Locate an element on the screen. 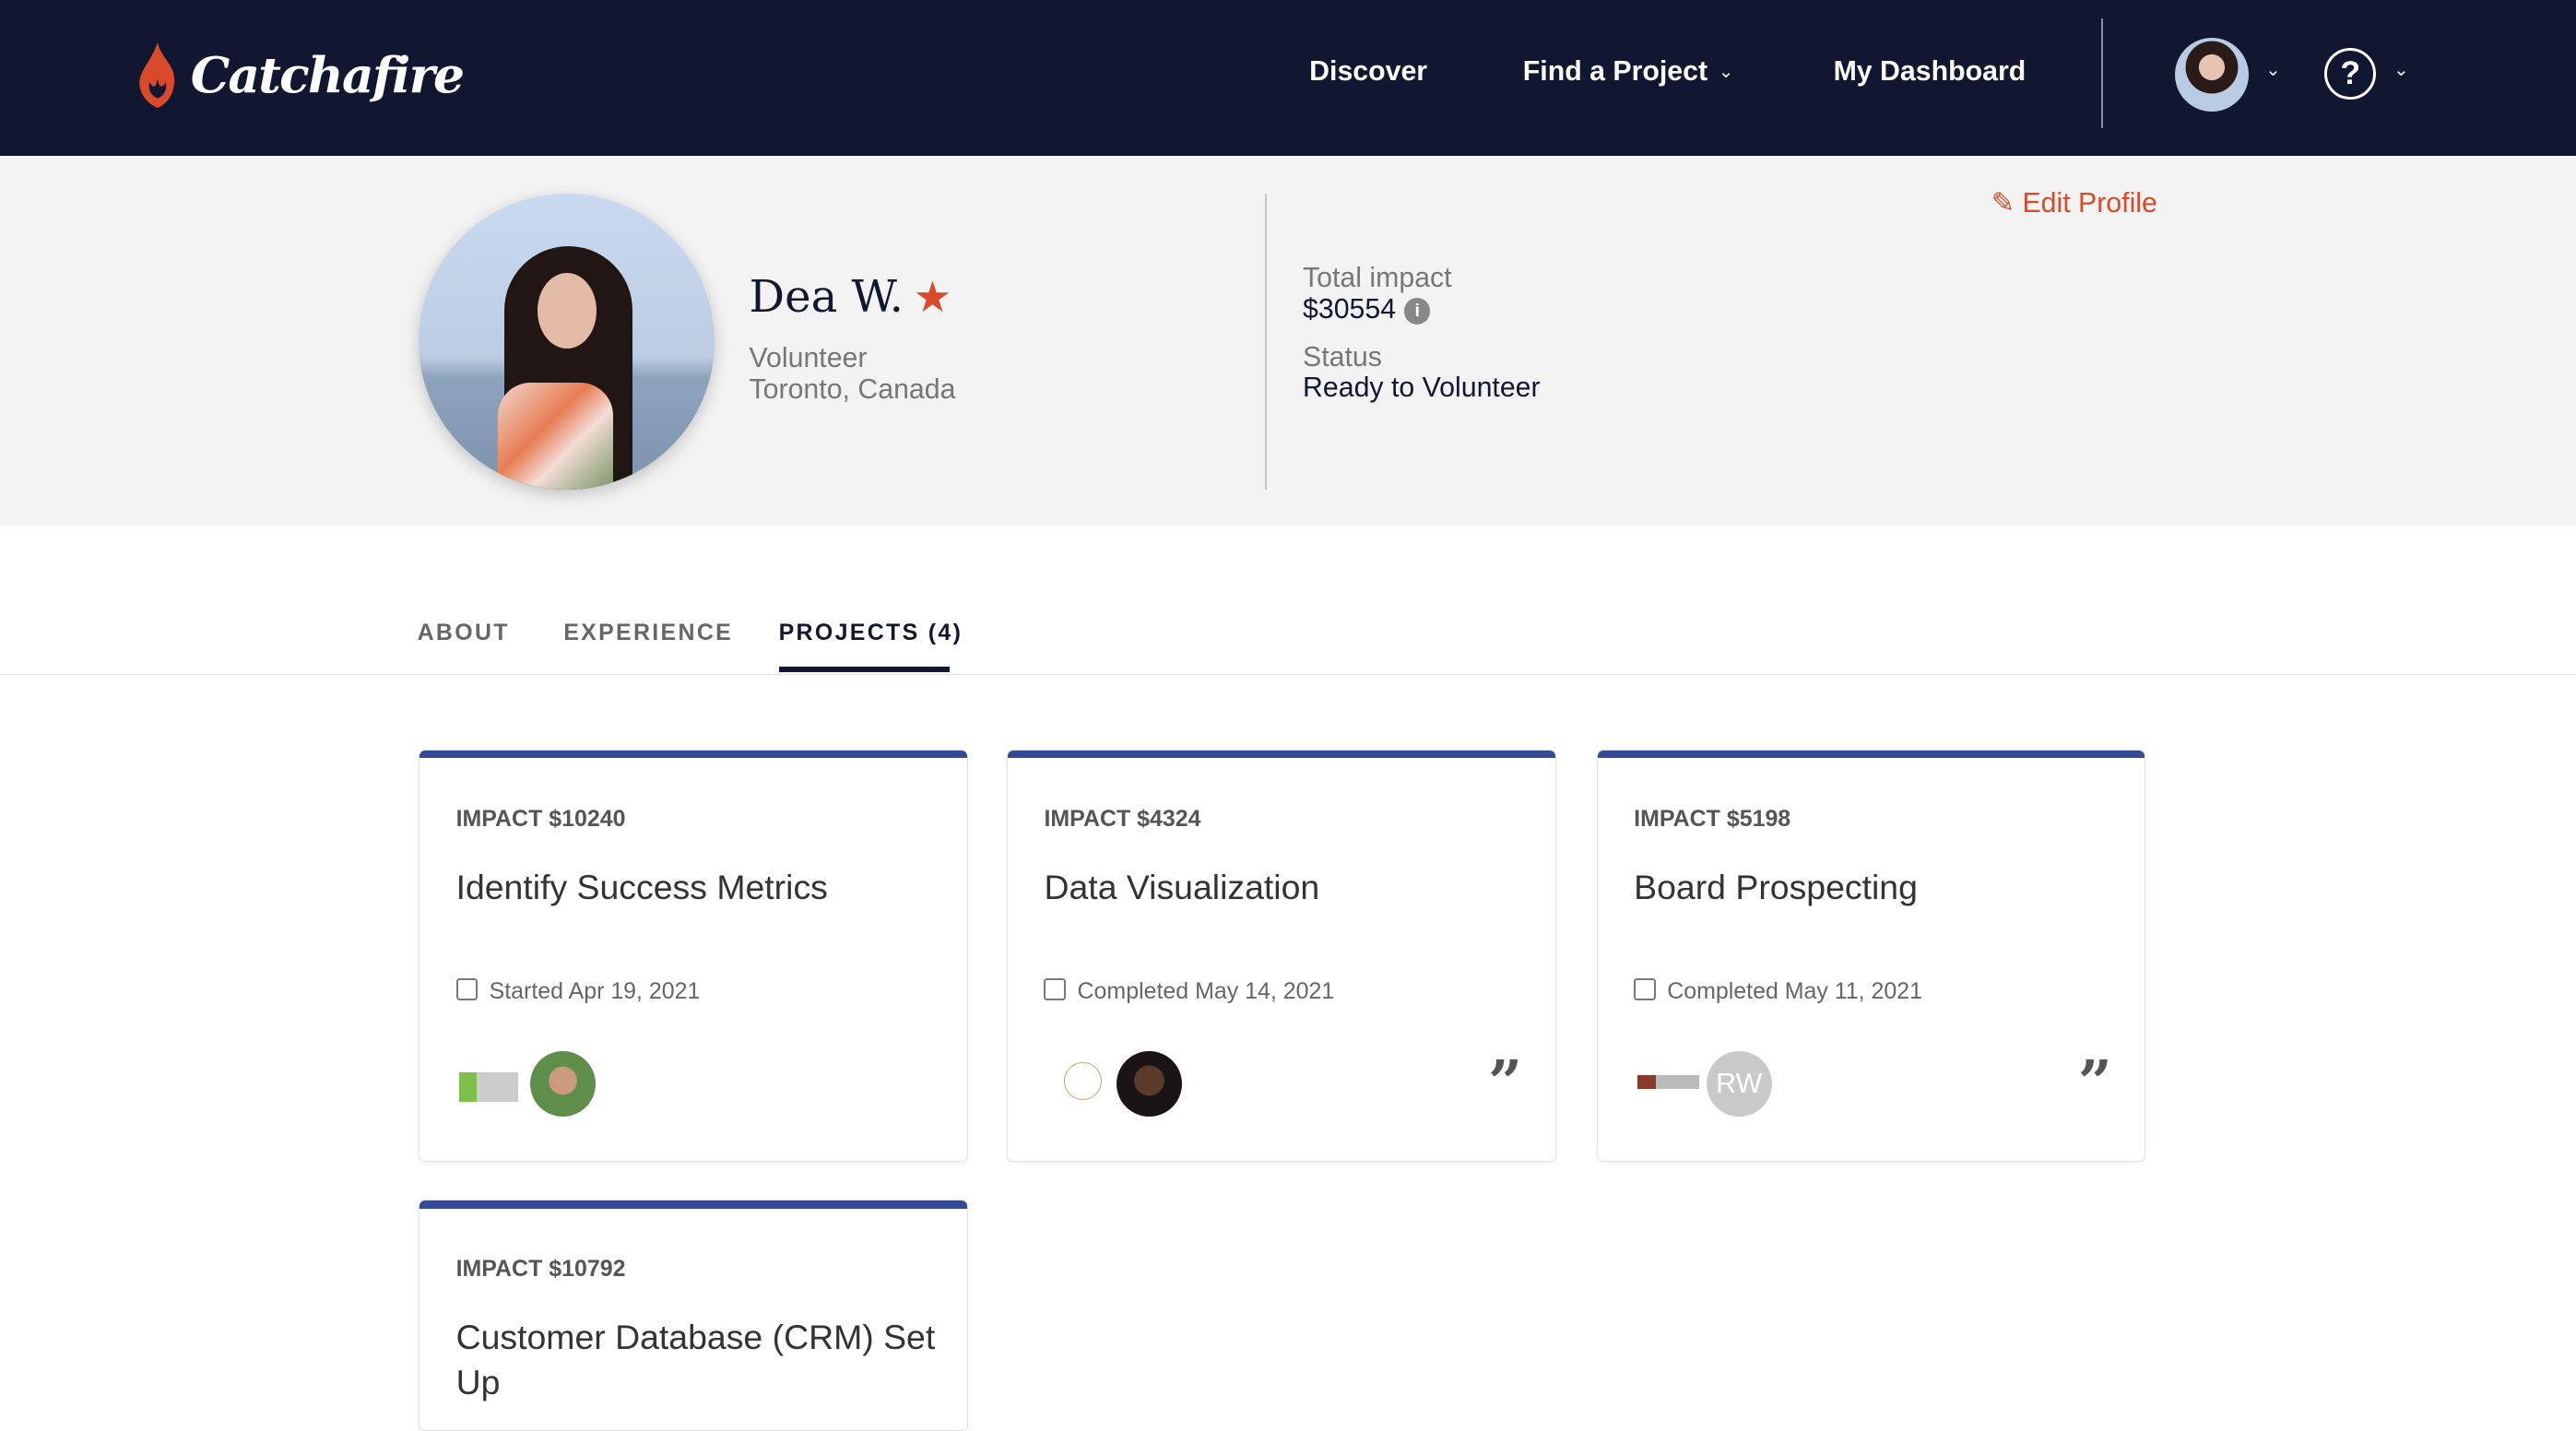 The image size is (2576, 1431). project-date: Completed May 11, 2021 is located at coordinates (1778, 992).